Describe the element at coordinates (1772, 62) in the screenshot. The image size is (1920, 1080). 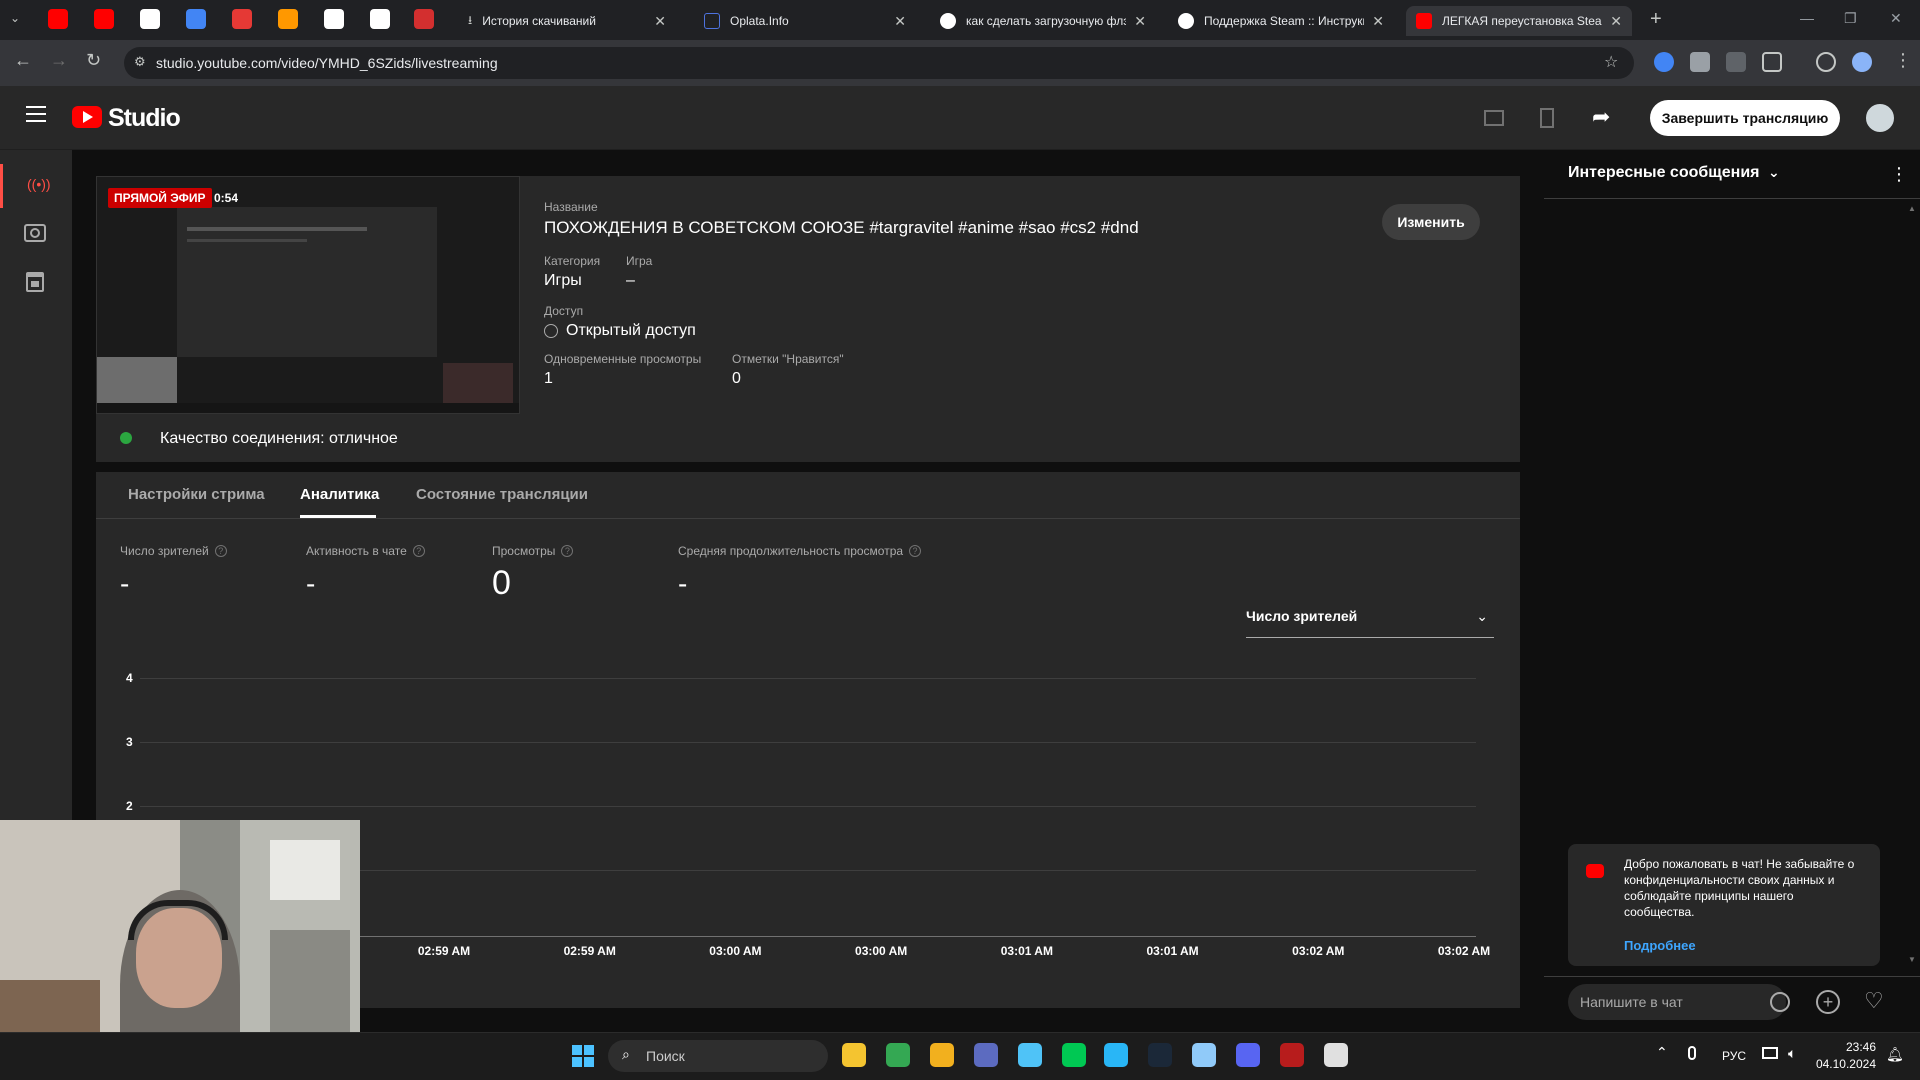
I see `puzzle-icon` at that location.